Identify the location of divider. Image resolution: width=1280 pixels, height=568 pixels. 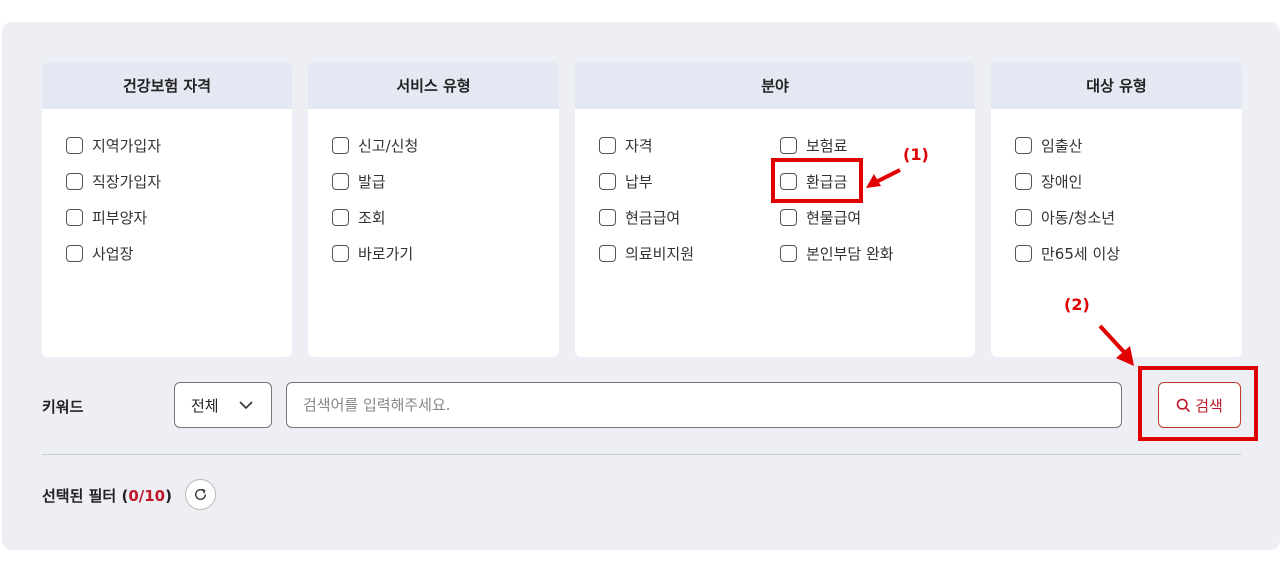
(641, 454).